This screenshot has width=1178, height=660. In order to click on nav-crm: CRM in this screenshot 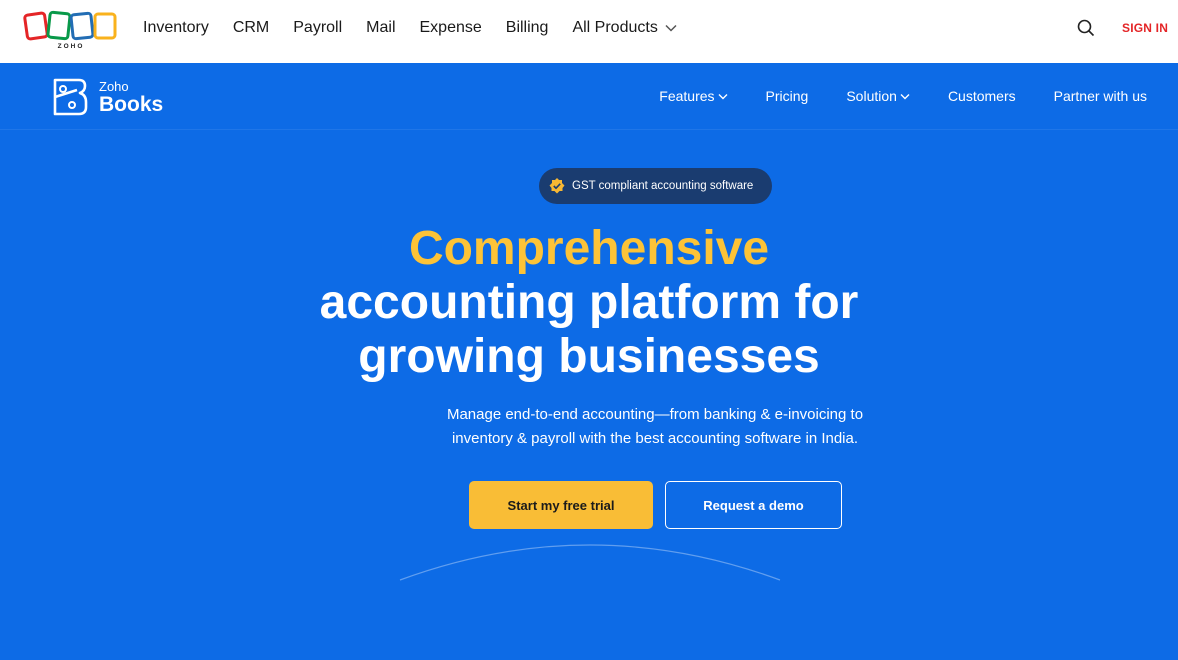, I will do `click(251, 28)`.